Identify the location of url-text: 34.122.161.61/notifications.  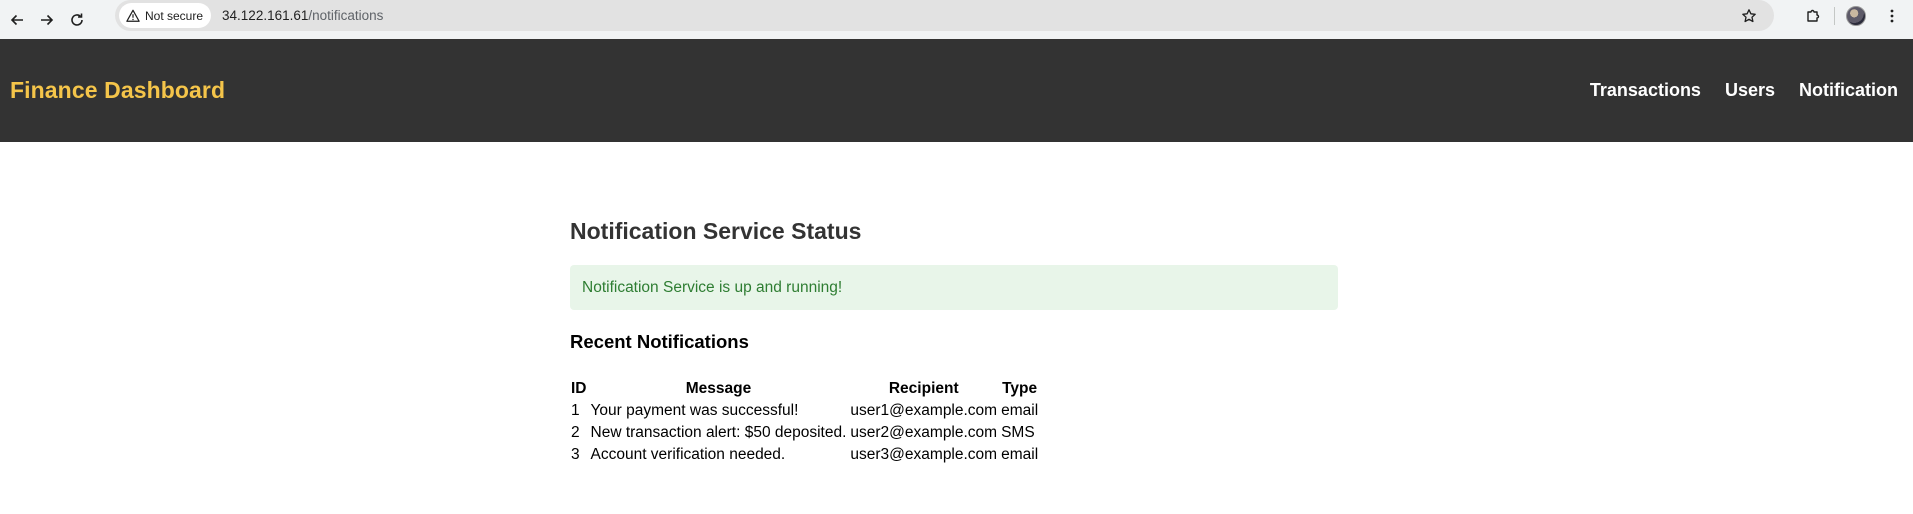
(302, 15).